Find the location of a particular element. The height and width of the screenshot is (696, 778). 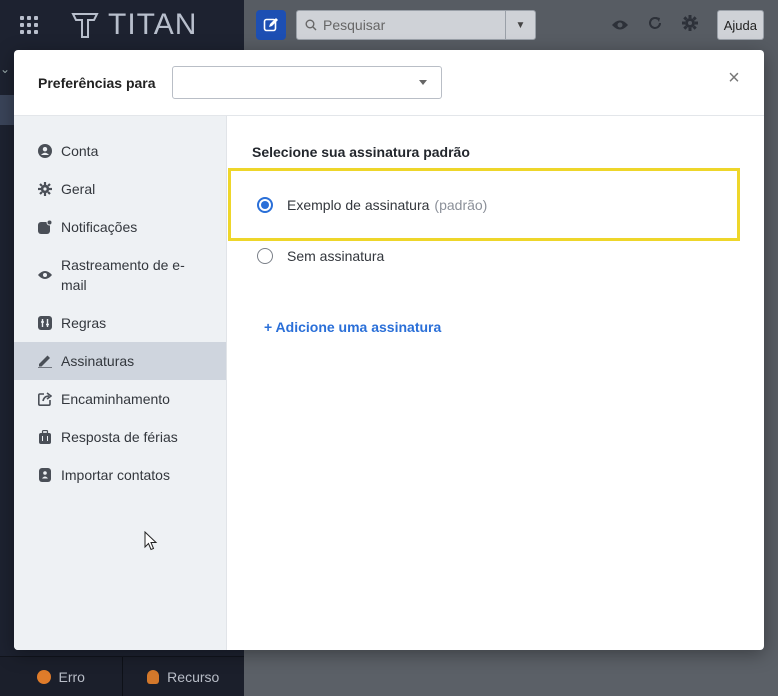

section-title: Selecione sua assinatura padrão is located at coordinates (361, 152).